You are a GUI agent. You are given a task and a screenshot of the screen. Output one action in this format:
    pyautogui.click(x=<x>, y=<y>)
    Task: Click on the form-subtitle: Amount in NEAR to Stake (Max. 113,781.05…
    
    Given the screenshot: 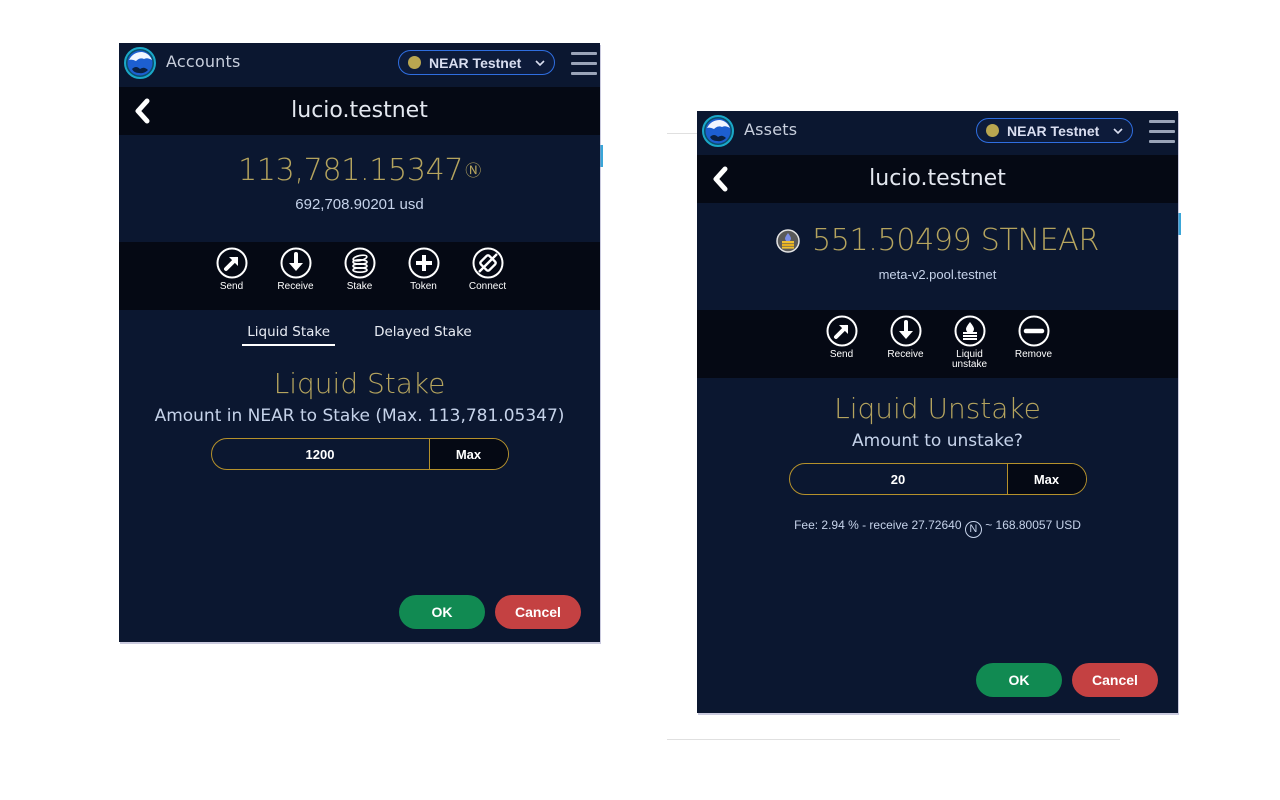 What is the action you would take?
    pyautogui.click(x=359, y=416)
    